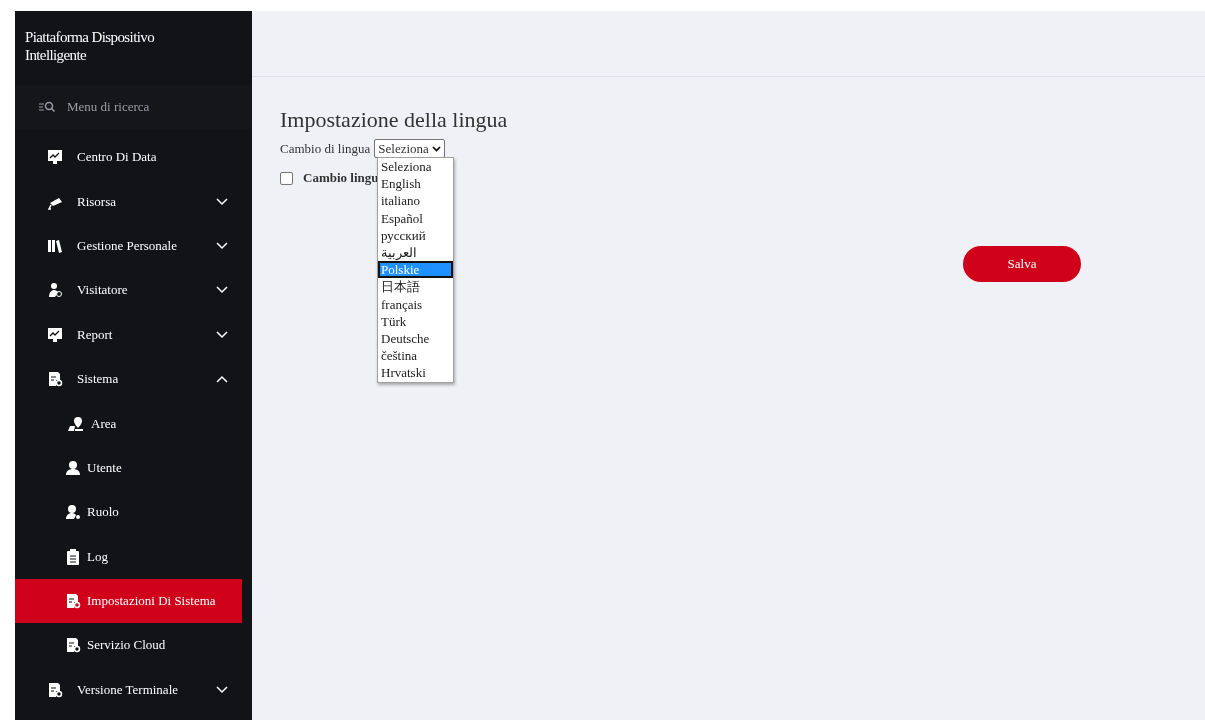 This screenshot has height=720, width=1205. I want to click on language-option: 日本語, so click(415, 287).